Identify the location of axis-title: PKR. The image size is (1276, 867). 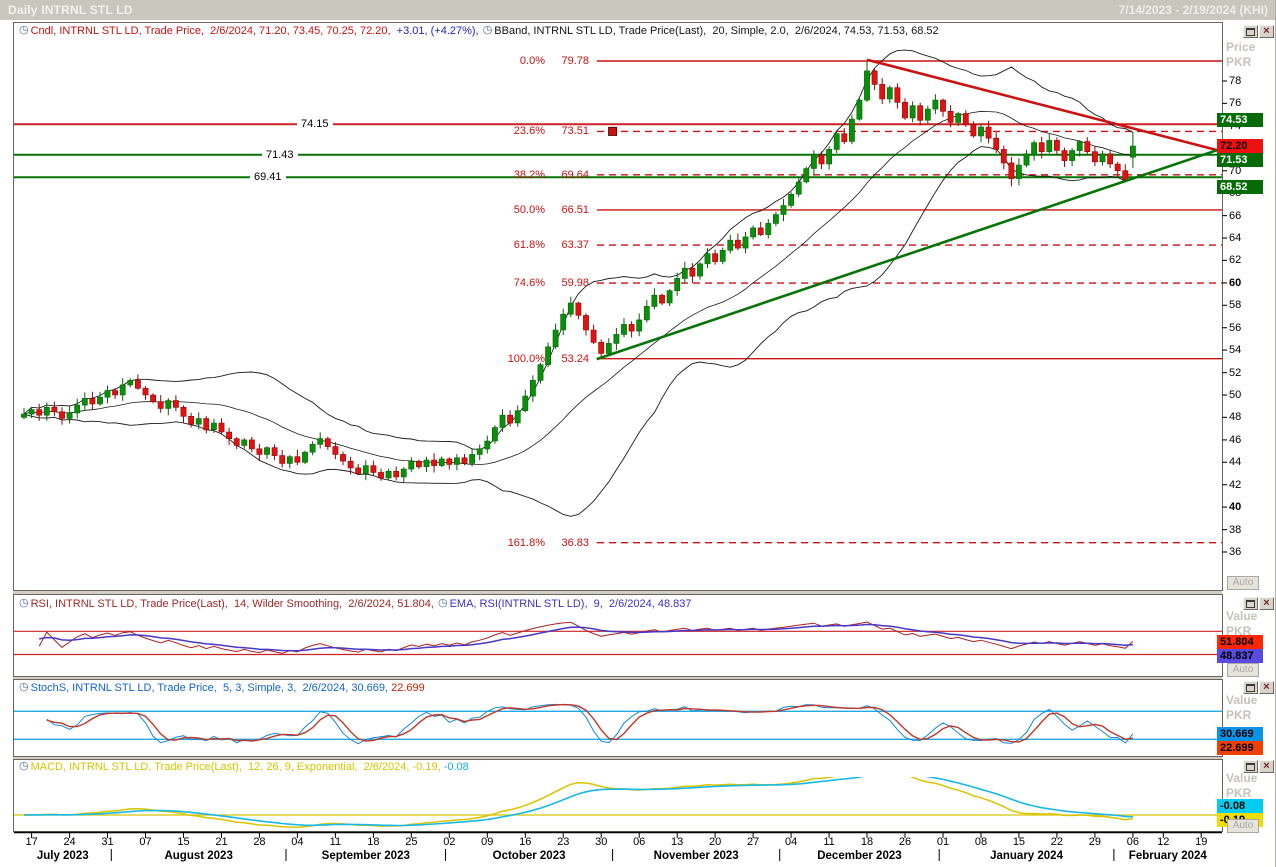
(1239, 62).